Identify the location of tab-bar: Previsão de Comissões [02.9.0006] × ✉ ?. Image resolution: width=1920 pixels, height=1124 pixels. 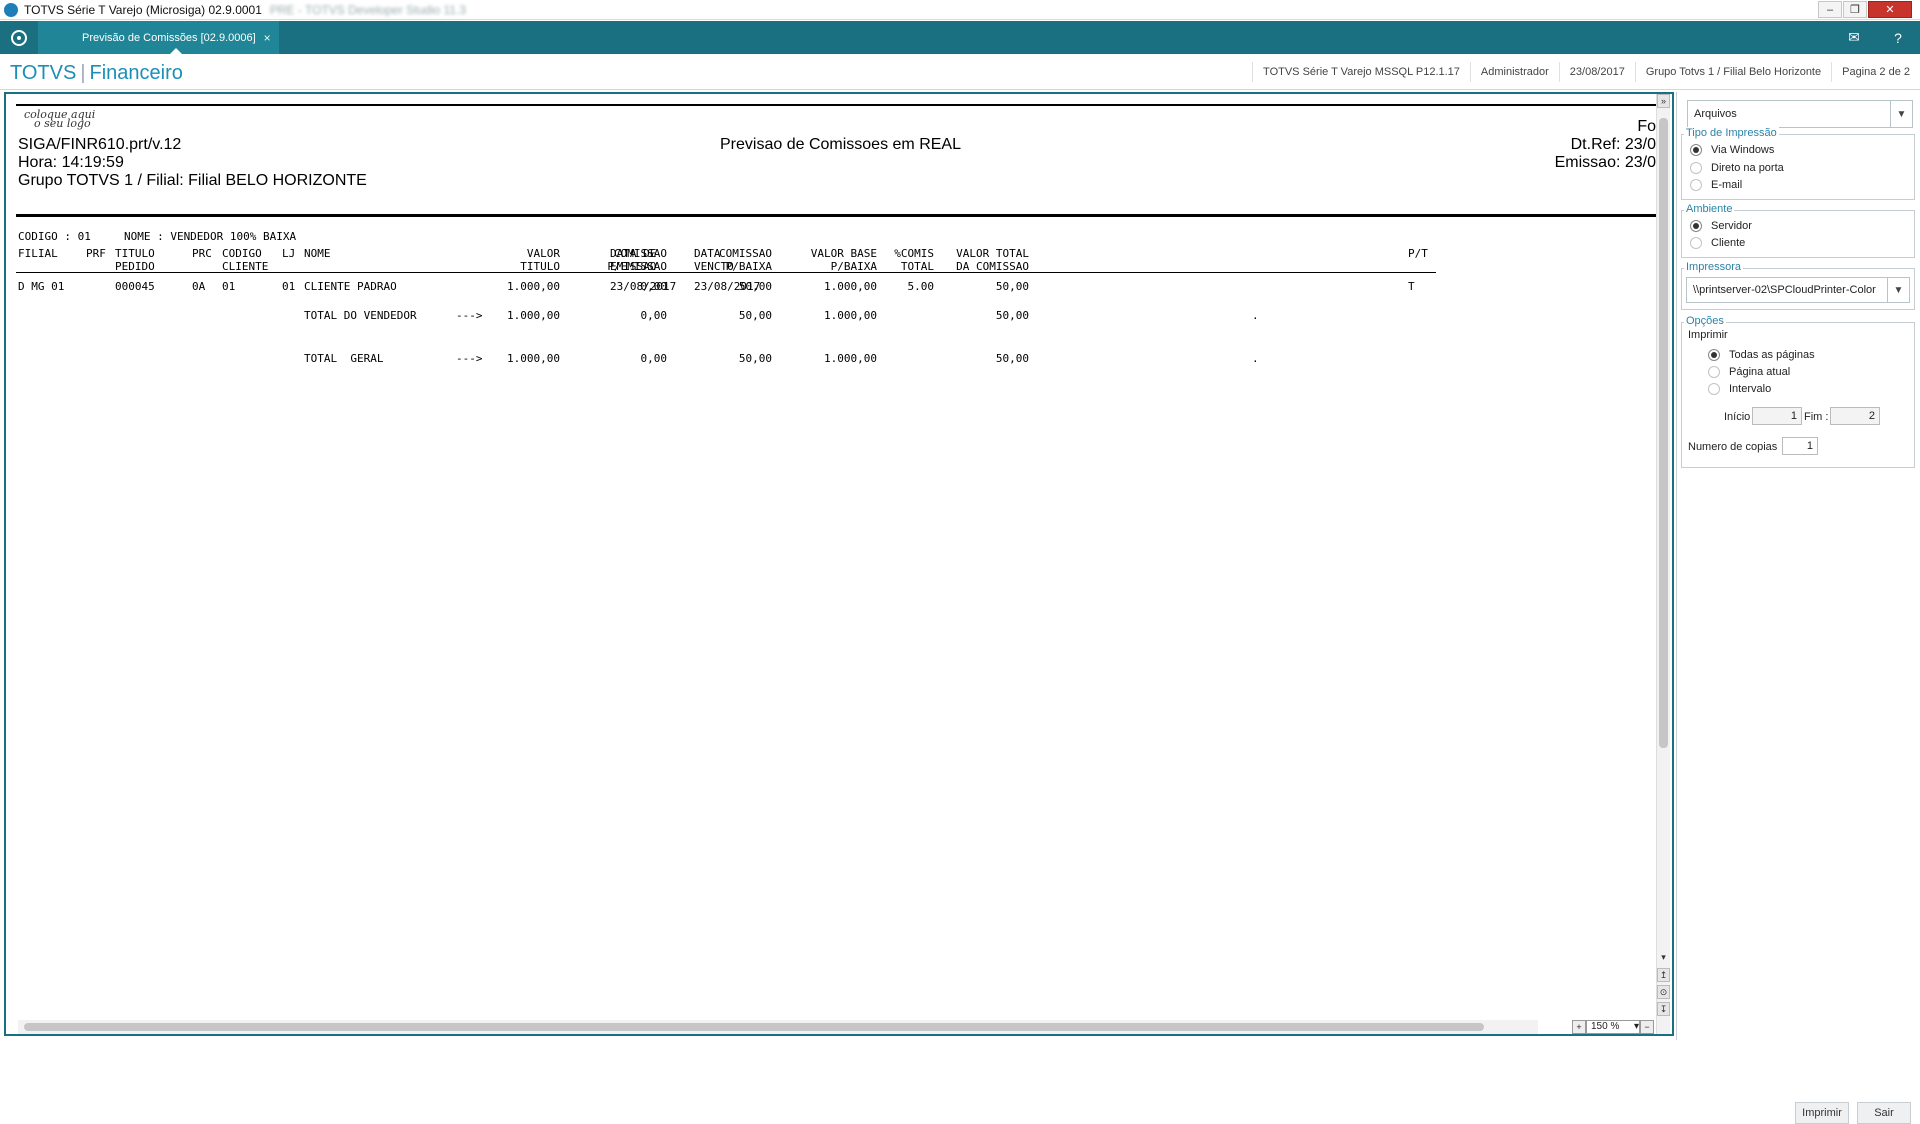
(960, 37).